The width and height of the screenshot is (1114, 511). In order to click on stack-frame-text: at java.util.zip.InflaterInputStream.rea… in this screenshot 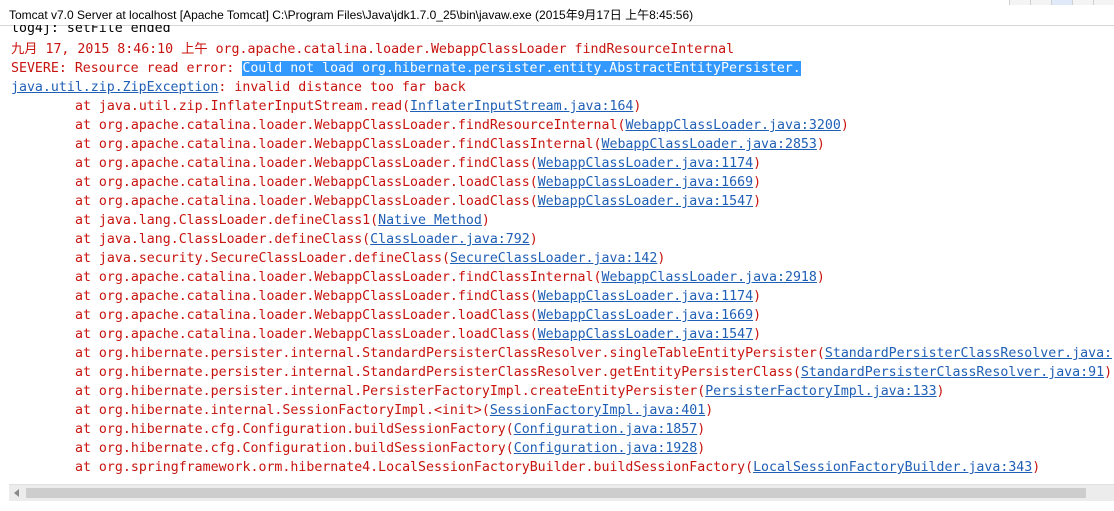, I will do `click(243, 106)`.